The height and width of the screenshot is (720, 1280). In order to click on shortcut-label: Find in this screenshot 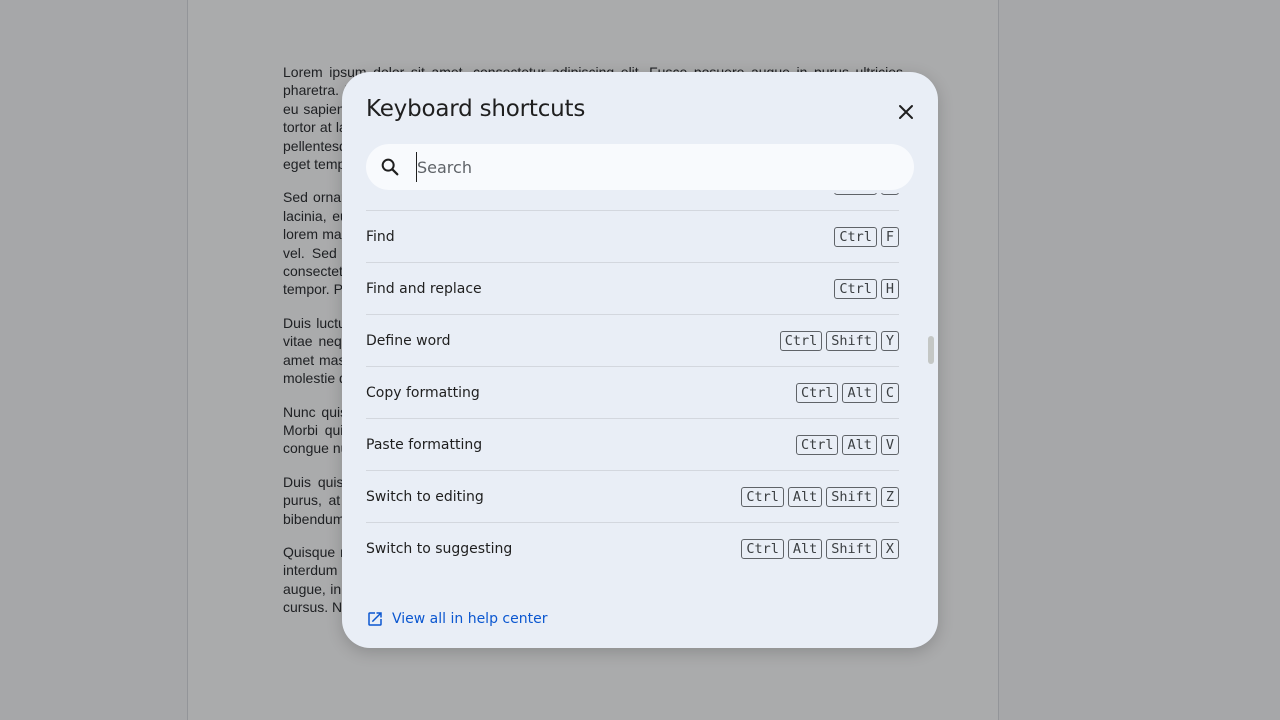, I will do `click(380, 236)`.